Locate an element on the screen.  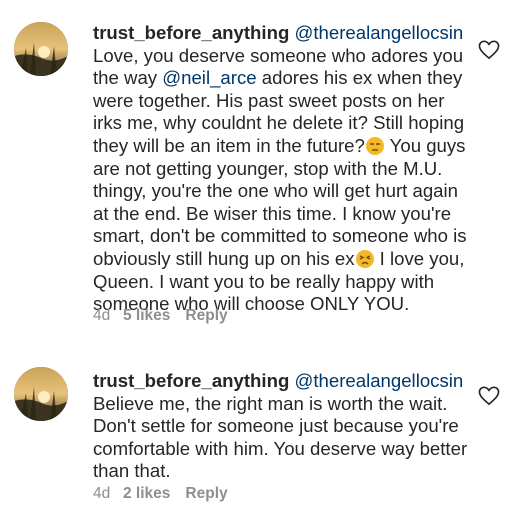
comment-meta: 4d 5 likes Reply is located at coordinates (160, 316).